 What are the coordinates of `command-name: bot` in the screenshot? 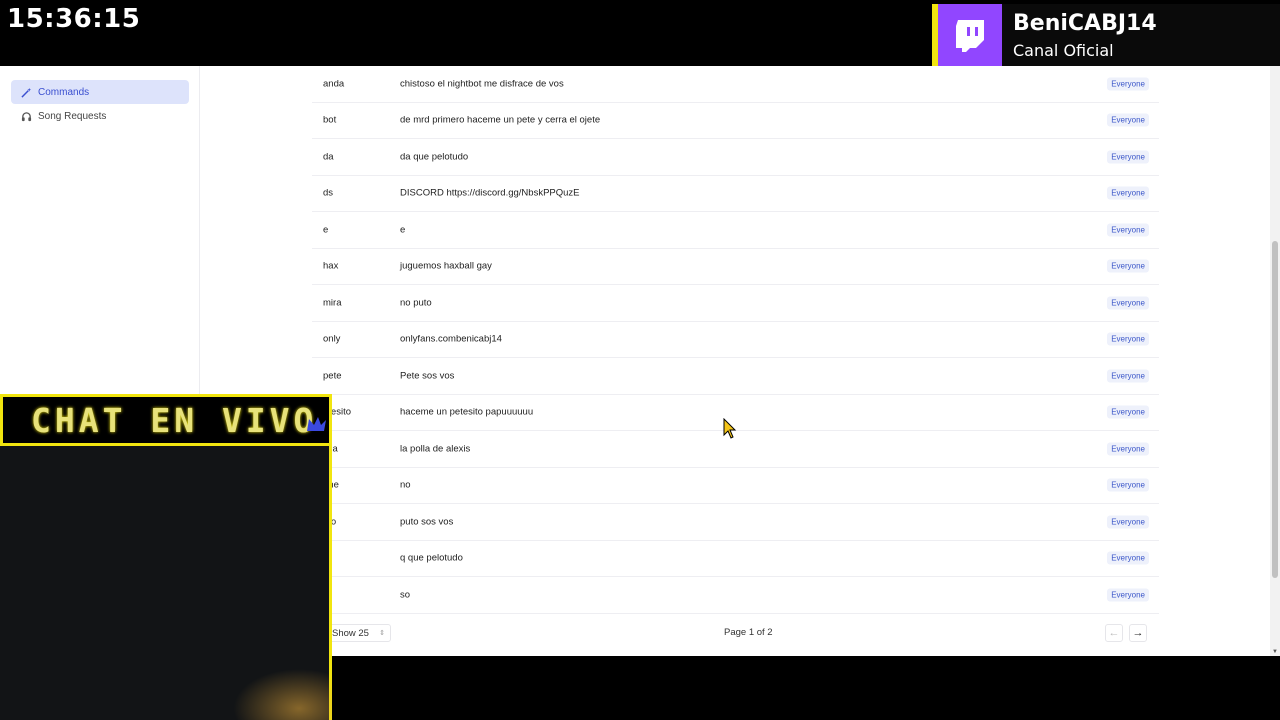 It's located at (330, 120).